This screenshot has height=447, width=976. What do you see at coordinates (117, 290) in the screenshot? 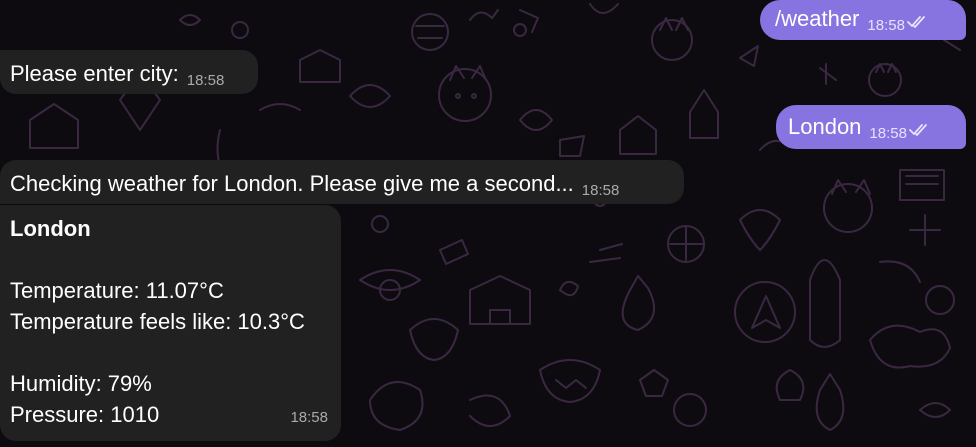
I see `weather-temperature: Temperature: 11.07°C` at bounding box center [117, 290].